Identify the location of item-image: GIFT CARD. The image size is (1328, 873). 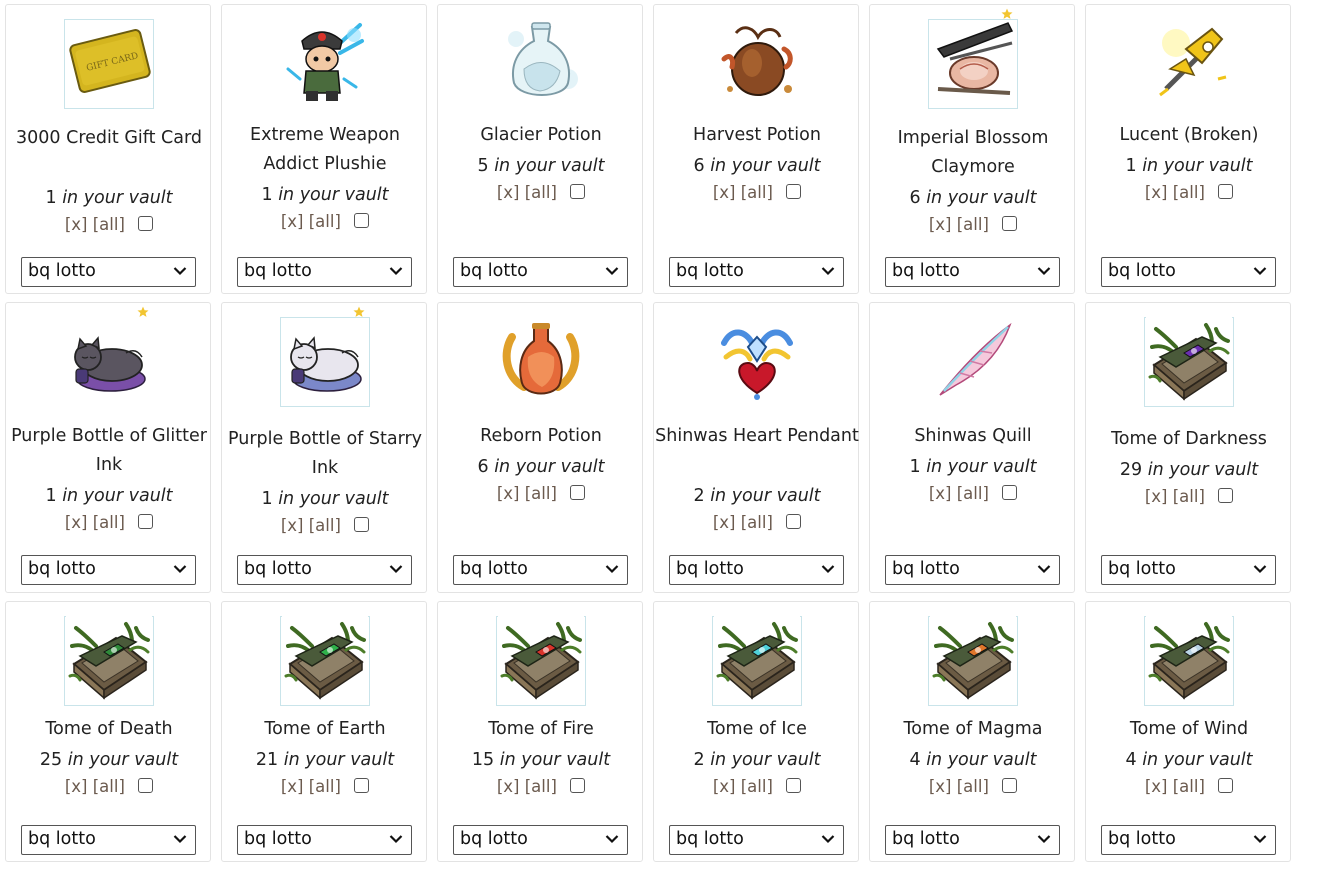
(109, 64).